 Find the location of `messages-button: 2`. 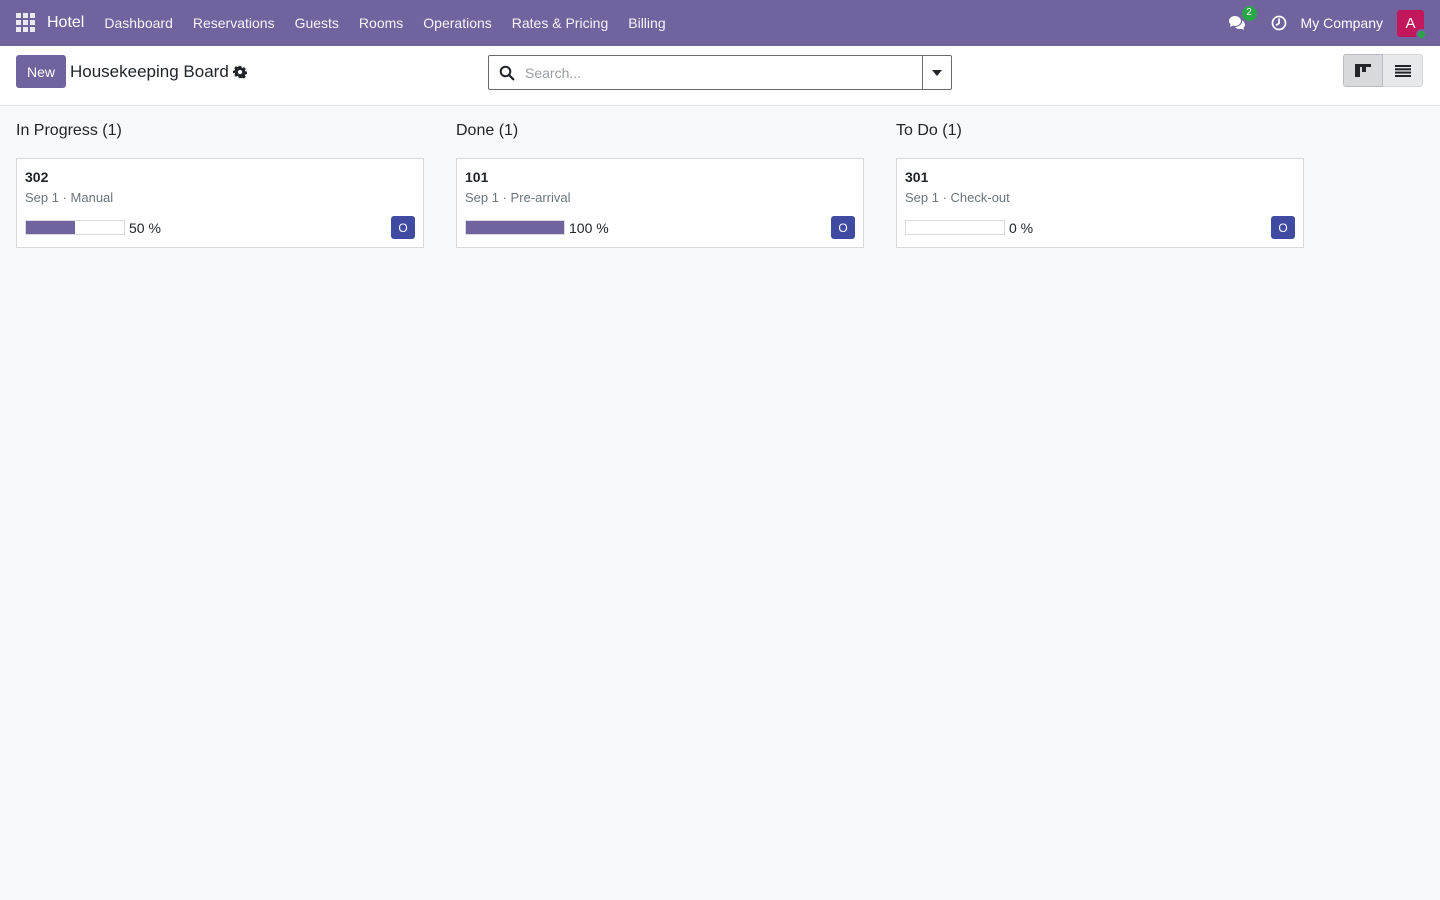

messages-button: 2 is located at coordinates (1241, 20).